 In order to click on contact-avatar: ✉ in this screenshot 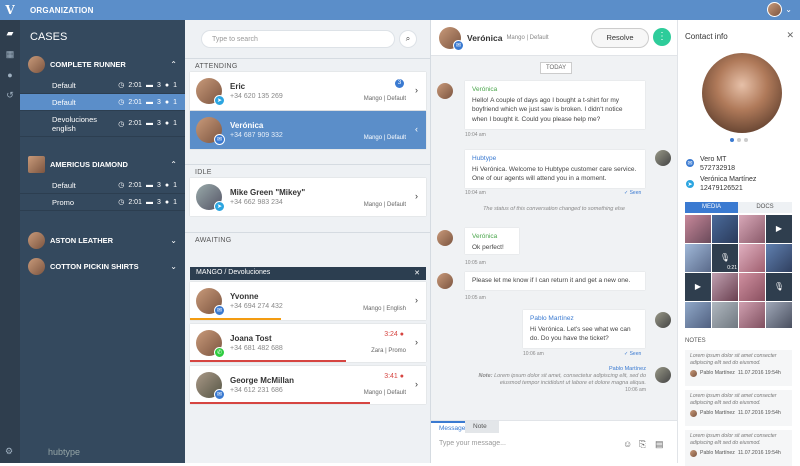, I will do `click(450, 38)`.